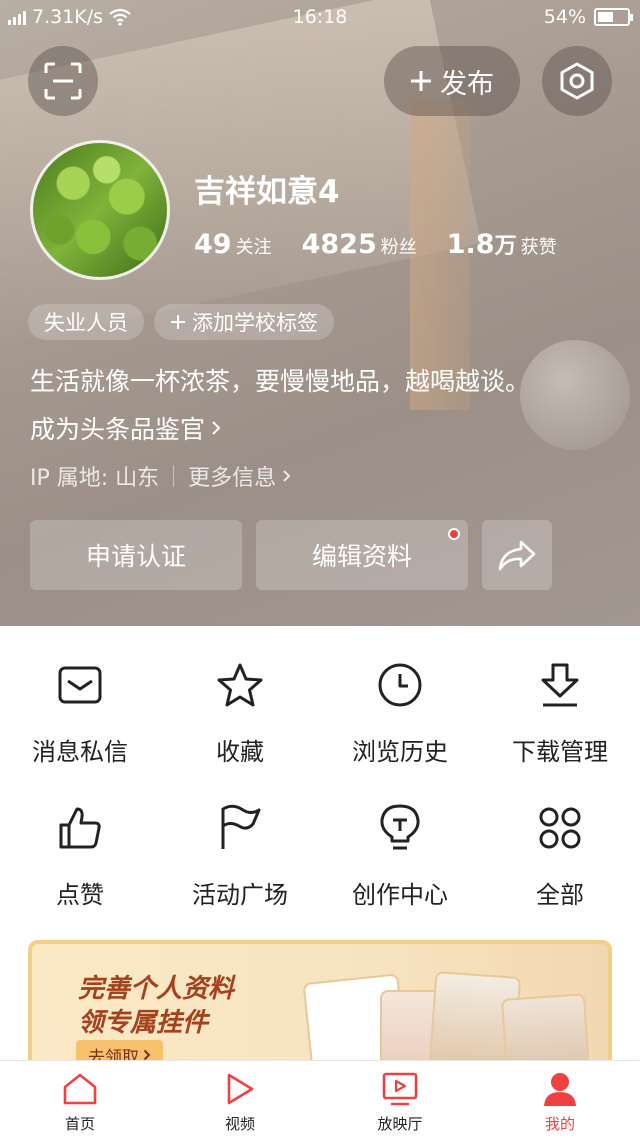 The width and height of the screenshot is (640, 1138). Describe the element at coordinates (320, 18) in the screenshot. I see `status-bar: 7.31K/s 16:18 54%` at that location.